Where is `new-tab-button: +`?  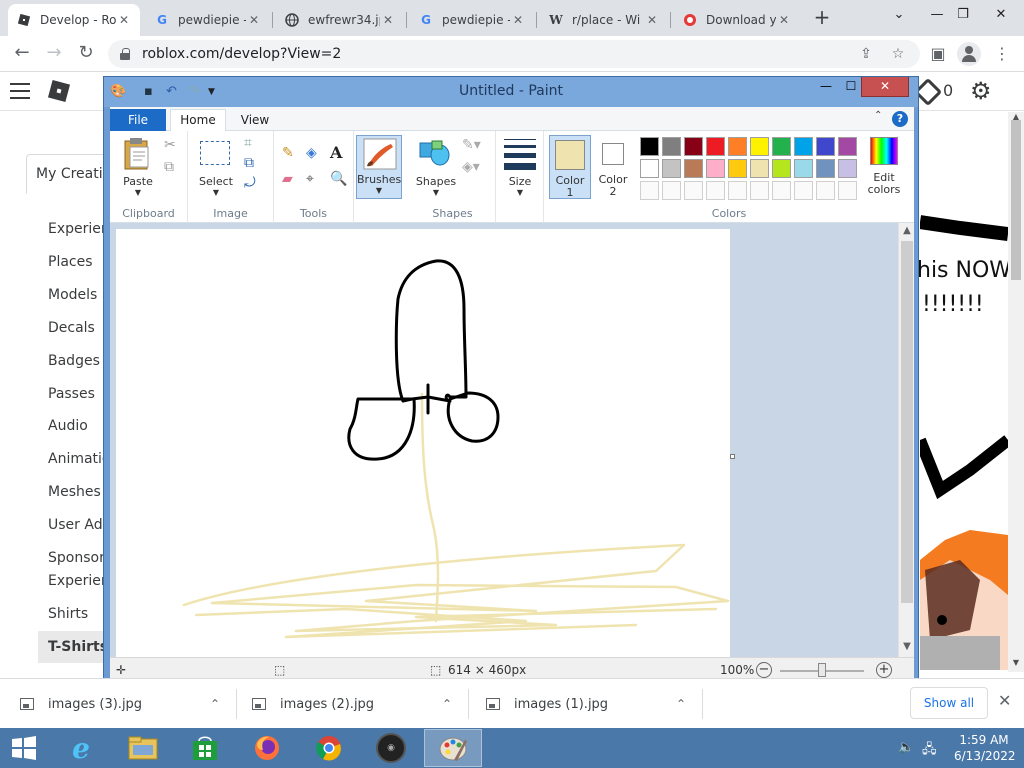 new-tab-button: + is located at coordinates (822, 18).